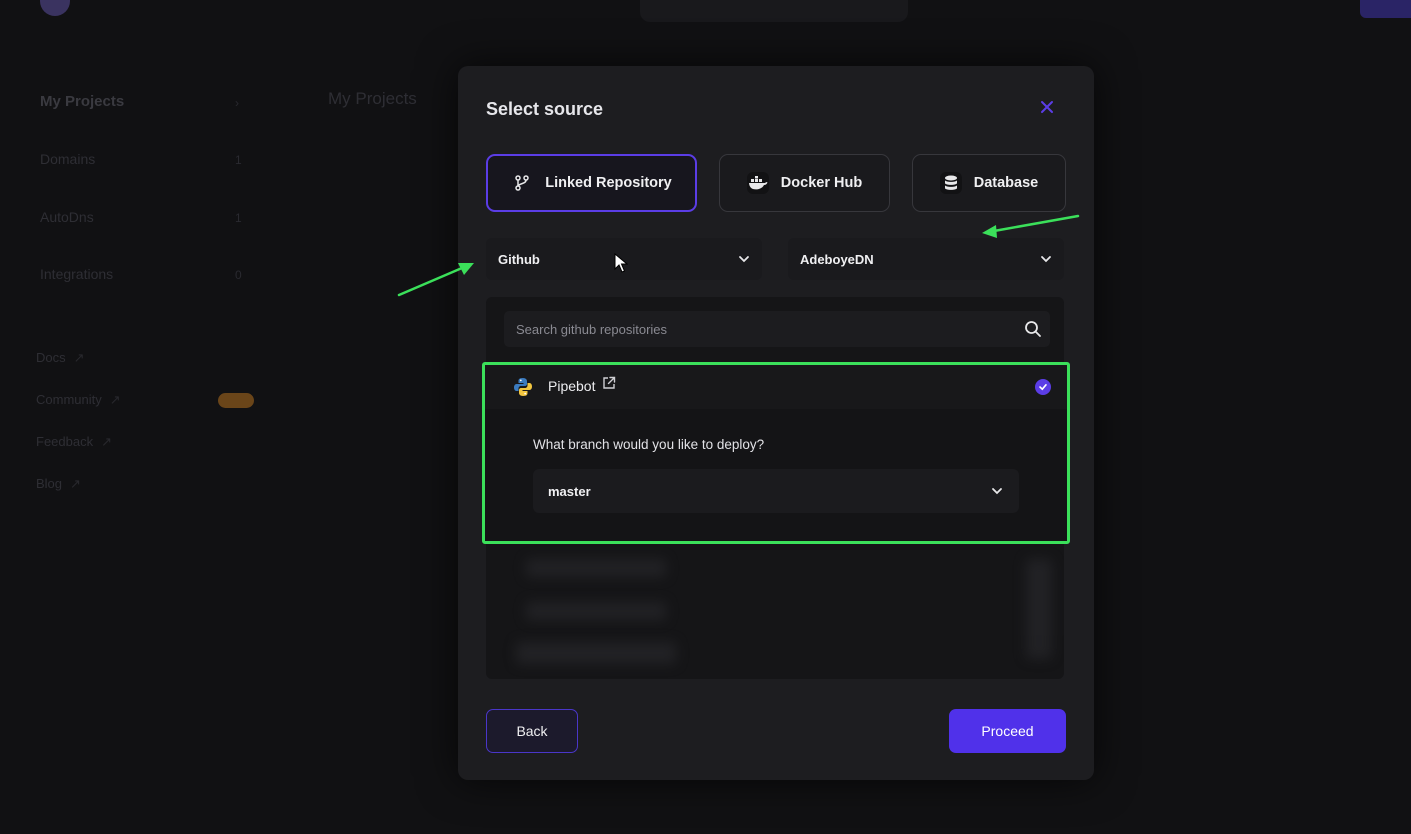 This screenshot has width=1411, height=834. Describe the element at coordinates (757, 183) in the screenshot. I see `docker-icon` at that location.